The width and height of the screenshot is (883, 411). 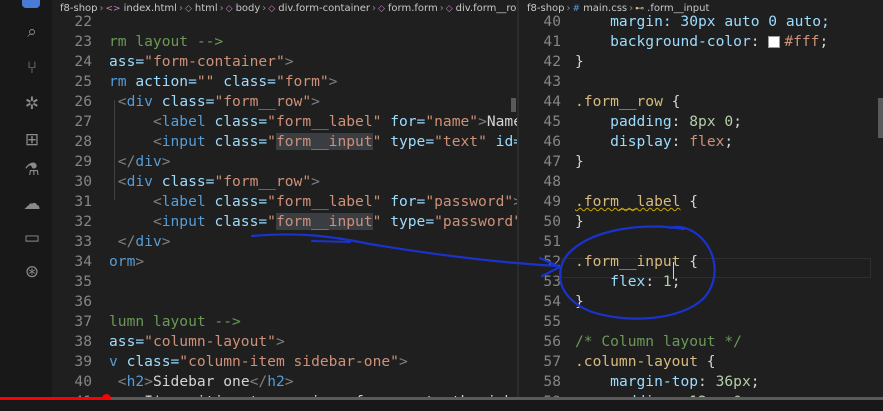 What do you see at coordinates (637, 272) in the screenshot?
I see `annotation-circle` at bounding box center [637, 272].